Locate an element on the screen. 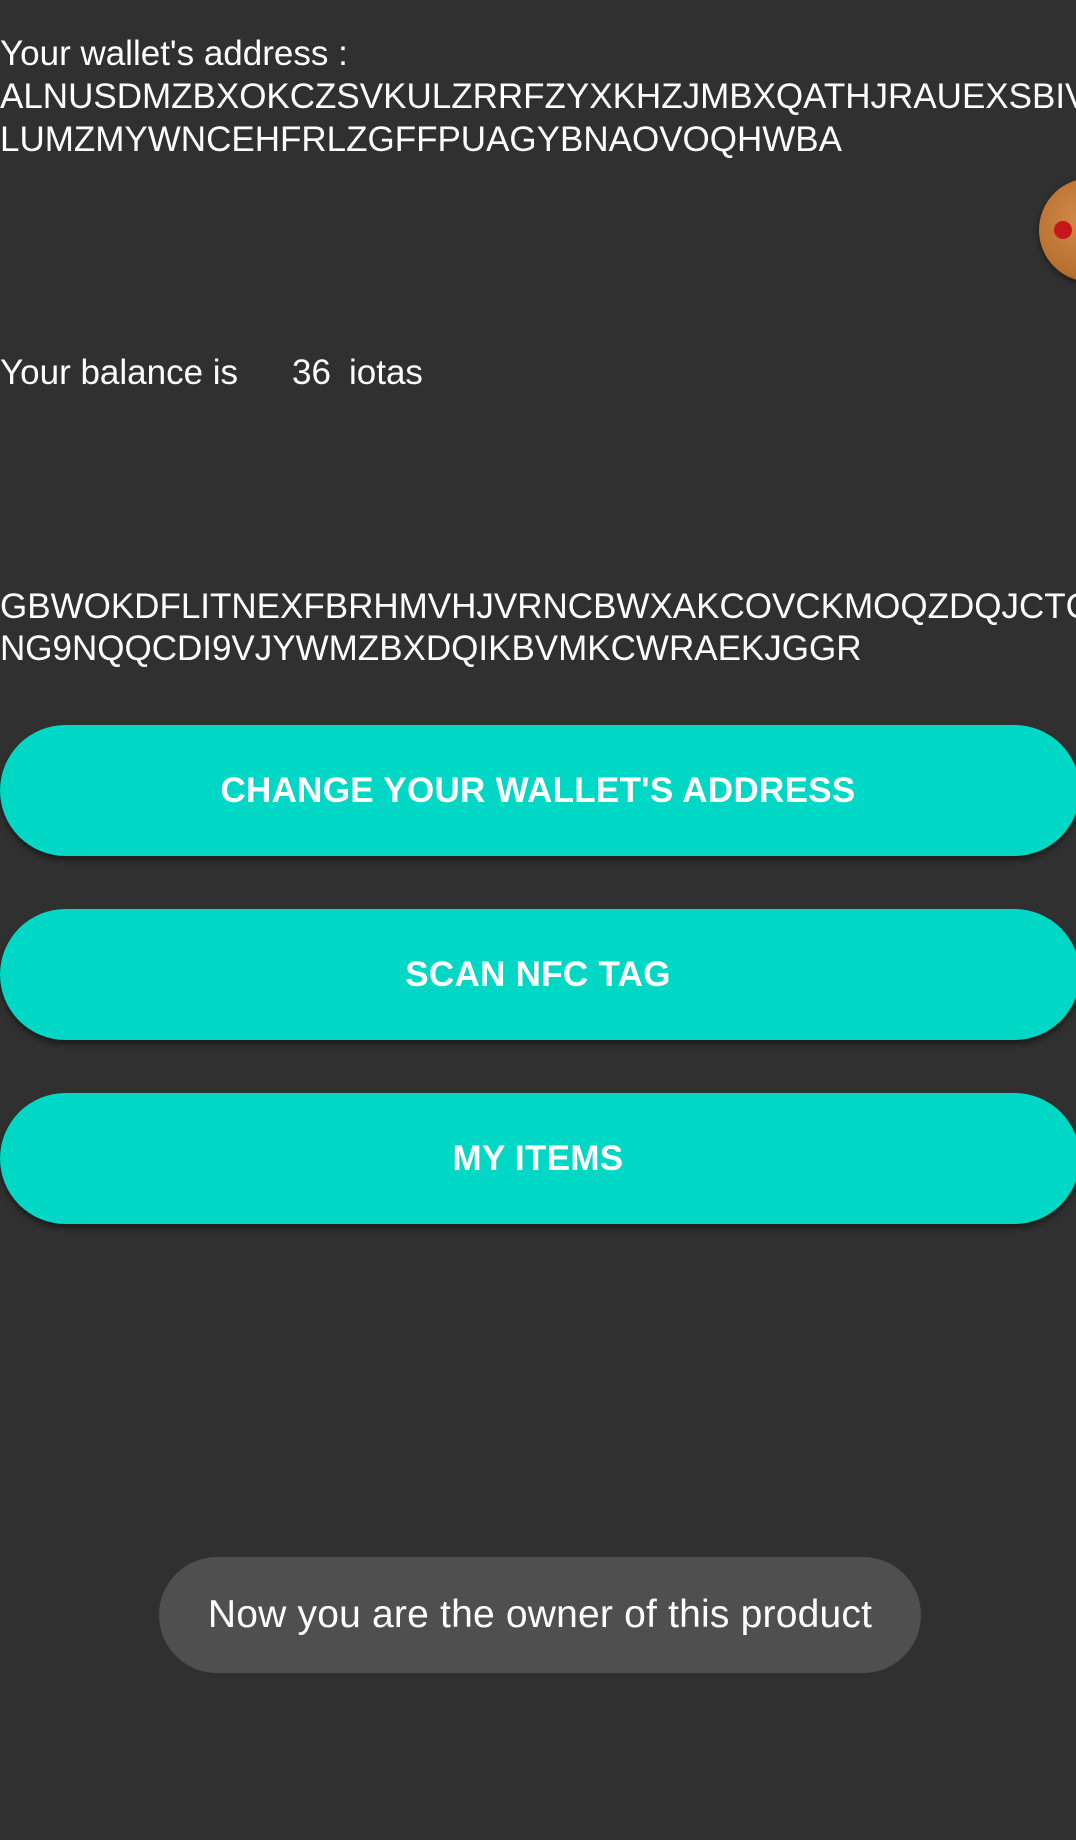  wallet-address-label: Your wallet's address : is located at coordinates (174, 53).